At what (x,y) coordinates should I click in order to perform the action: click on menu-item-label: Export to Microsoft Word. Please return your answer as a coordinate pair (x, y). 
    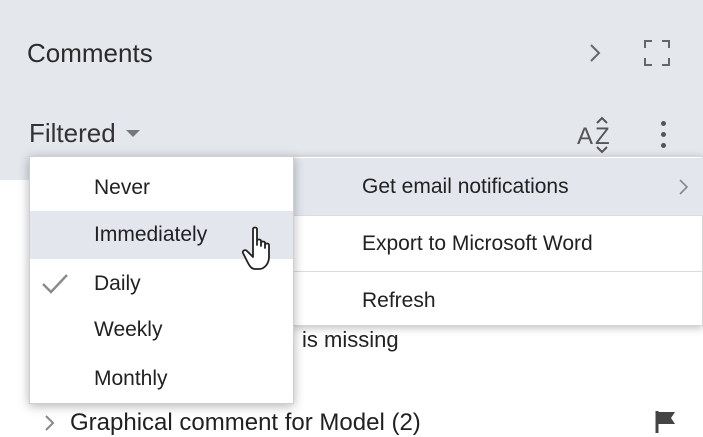
    Looking at the image, I should click on (477, 243).